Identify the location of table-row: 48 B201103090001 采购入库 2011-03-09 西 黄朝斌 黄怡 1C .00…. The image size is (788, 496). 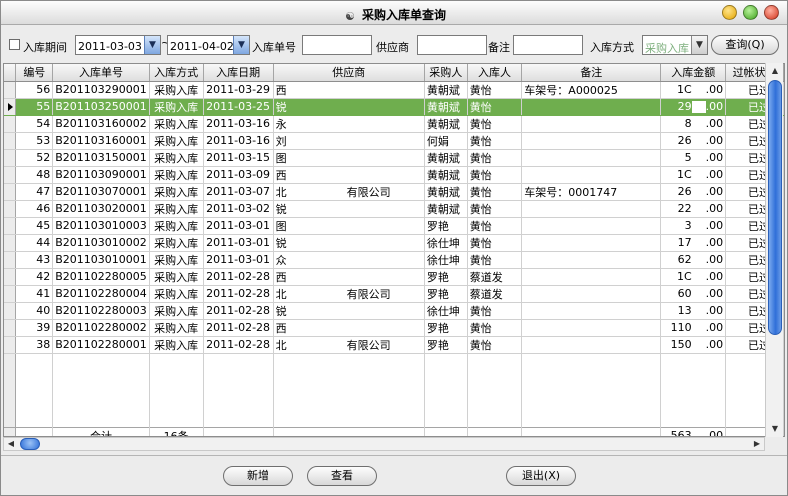
(394, 175).